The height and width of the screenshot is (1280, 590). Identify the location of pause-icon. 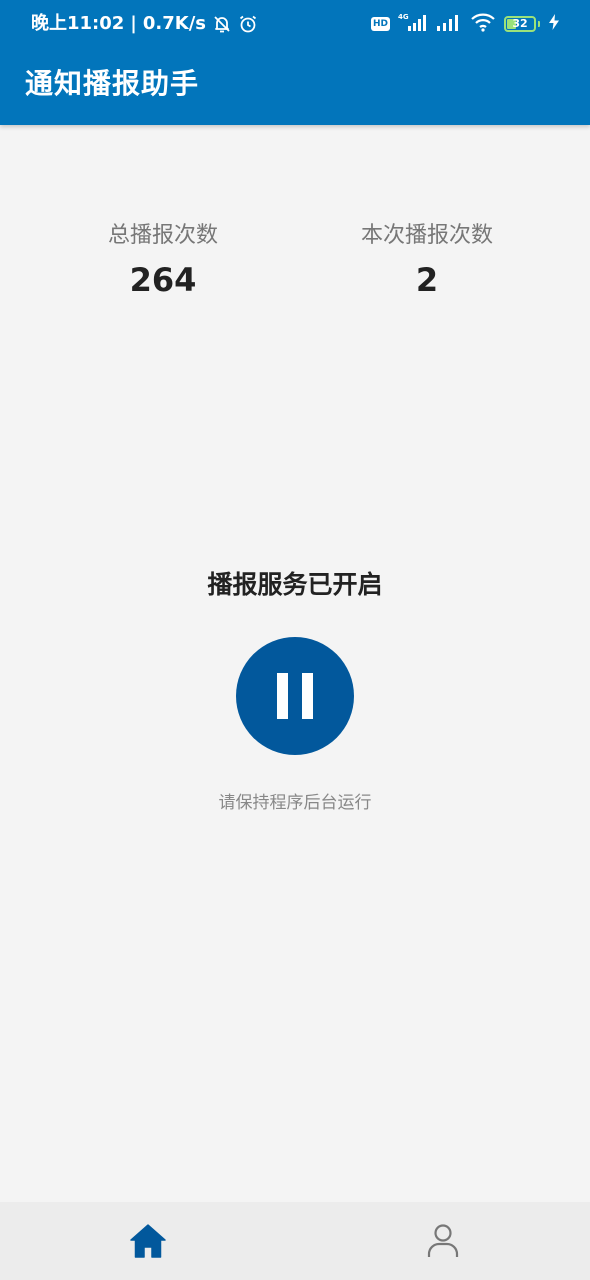
(295, 696).